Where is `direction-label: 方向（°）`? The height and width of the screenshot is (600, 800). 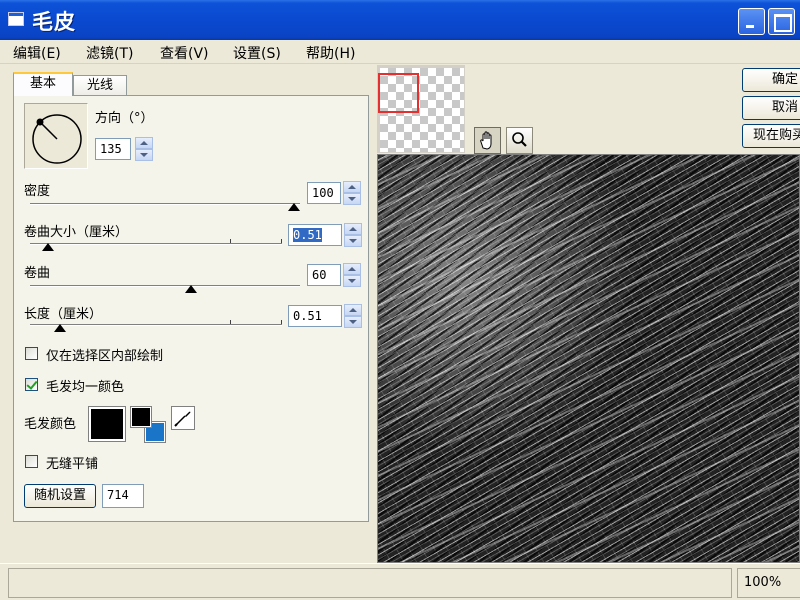
direction-label: 方向（°） is located at coordinates (124, 118).